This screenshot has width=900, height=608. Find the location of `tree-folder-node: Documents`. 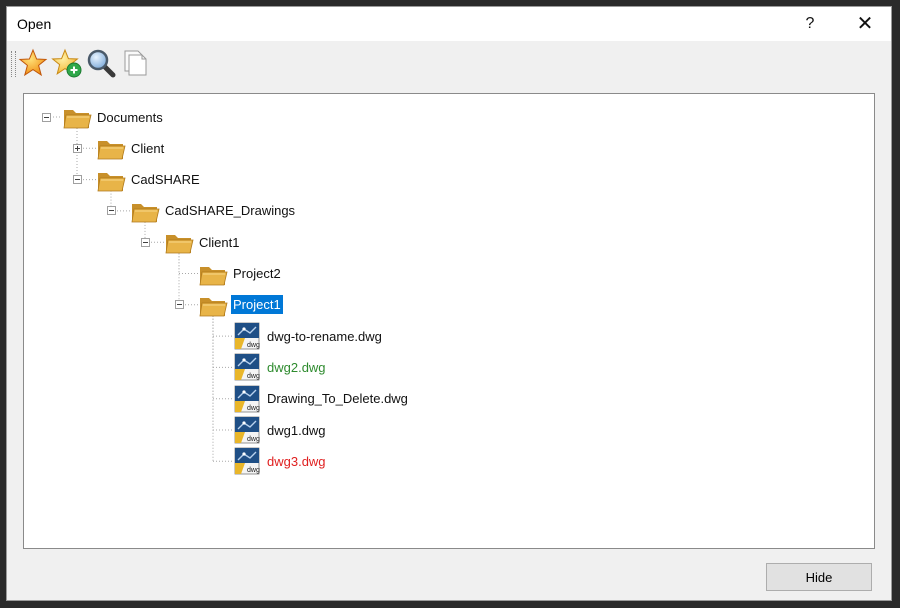

tree-folder-node: Documents is located at coordinates (113, 117).